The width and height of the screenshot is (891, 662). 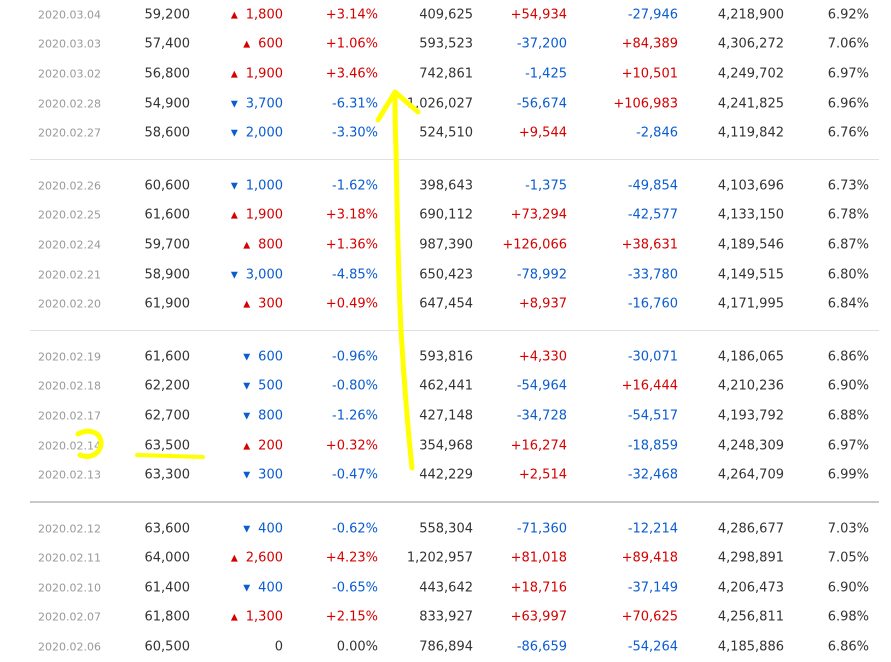 What do you see at coordinates (69, 133) in the screenshot?
I see `date-cell-value: 2020.02.27` at bounding box center [69, 133].